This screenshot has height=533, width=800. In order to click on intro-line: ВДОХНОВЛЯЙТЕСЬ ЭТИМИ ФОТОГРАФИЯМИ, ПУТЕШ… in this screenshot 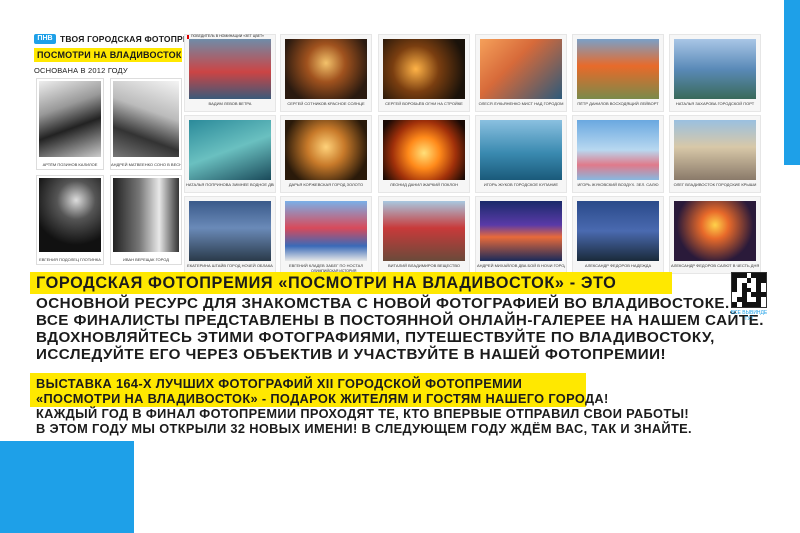, I will do `click(375, 337)`.